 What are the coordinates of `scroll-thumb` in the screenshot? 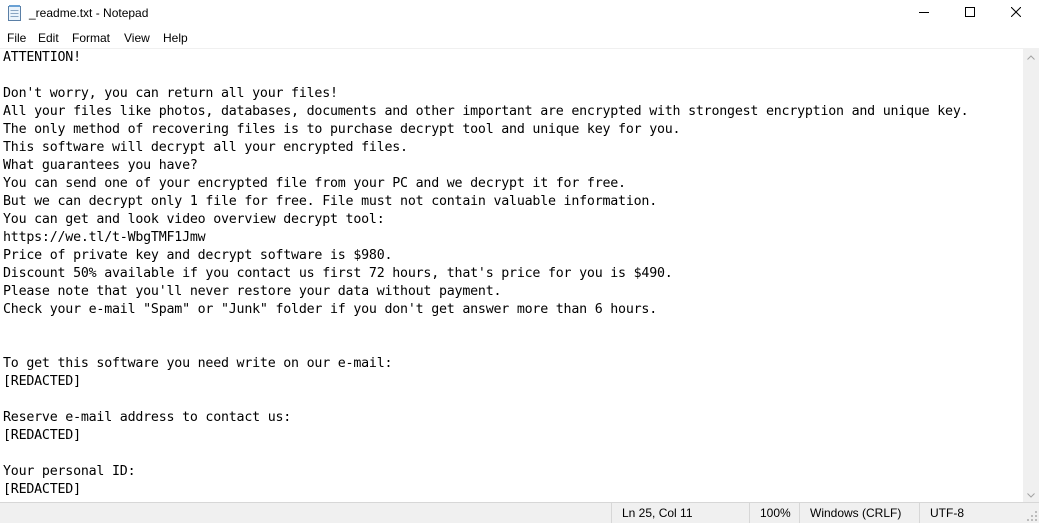 It's located at (1031, 275).